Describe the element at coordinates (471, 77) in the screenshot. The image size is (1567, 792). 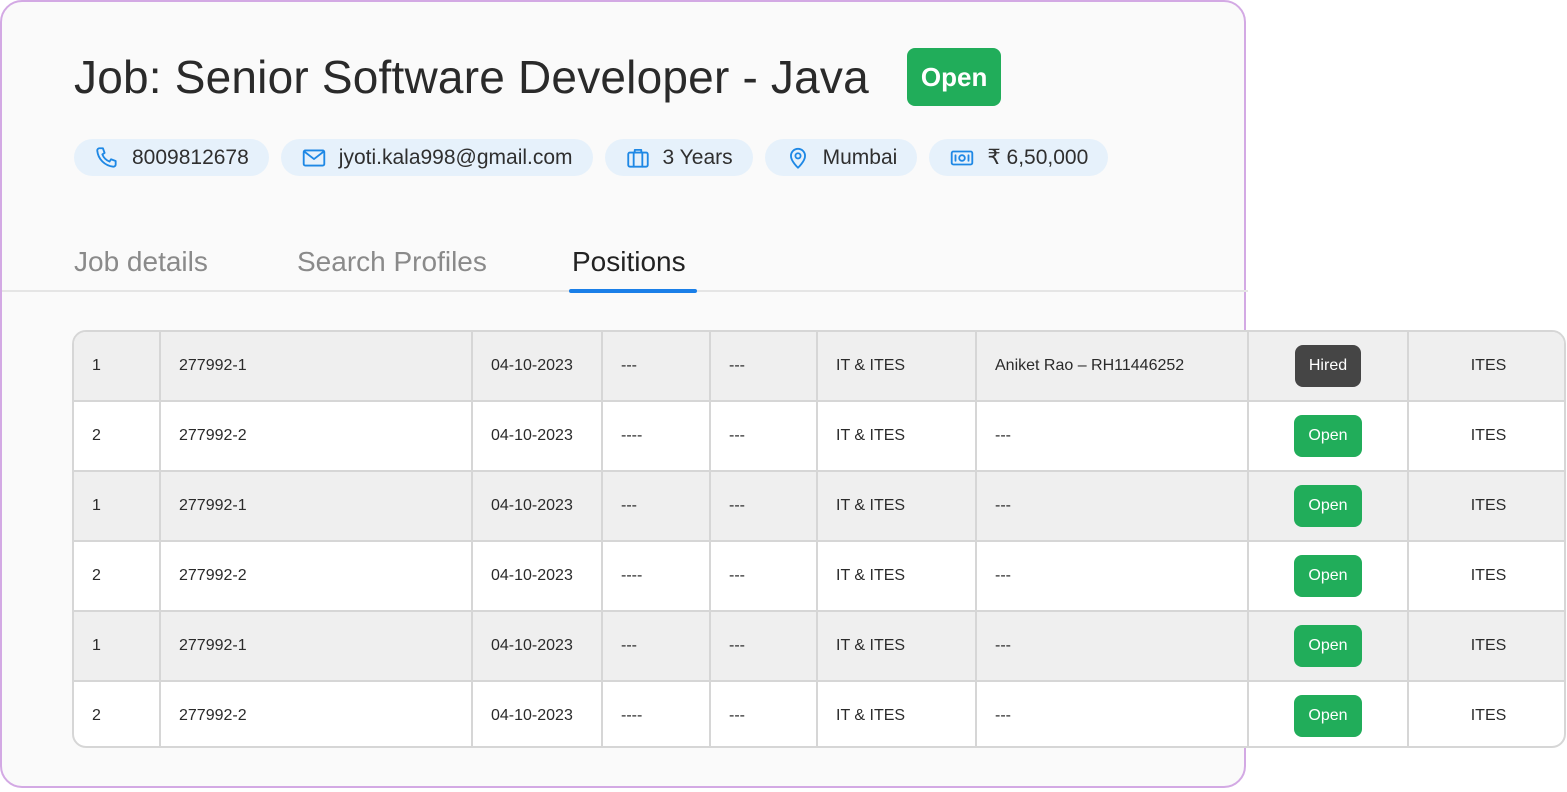
I see `job-title: Job: Senior Software Developer - Java` at that location.